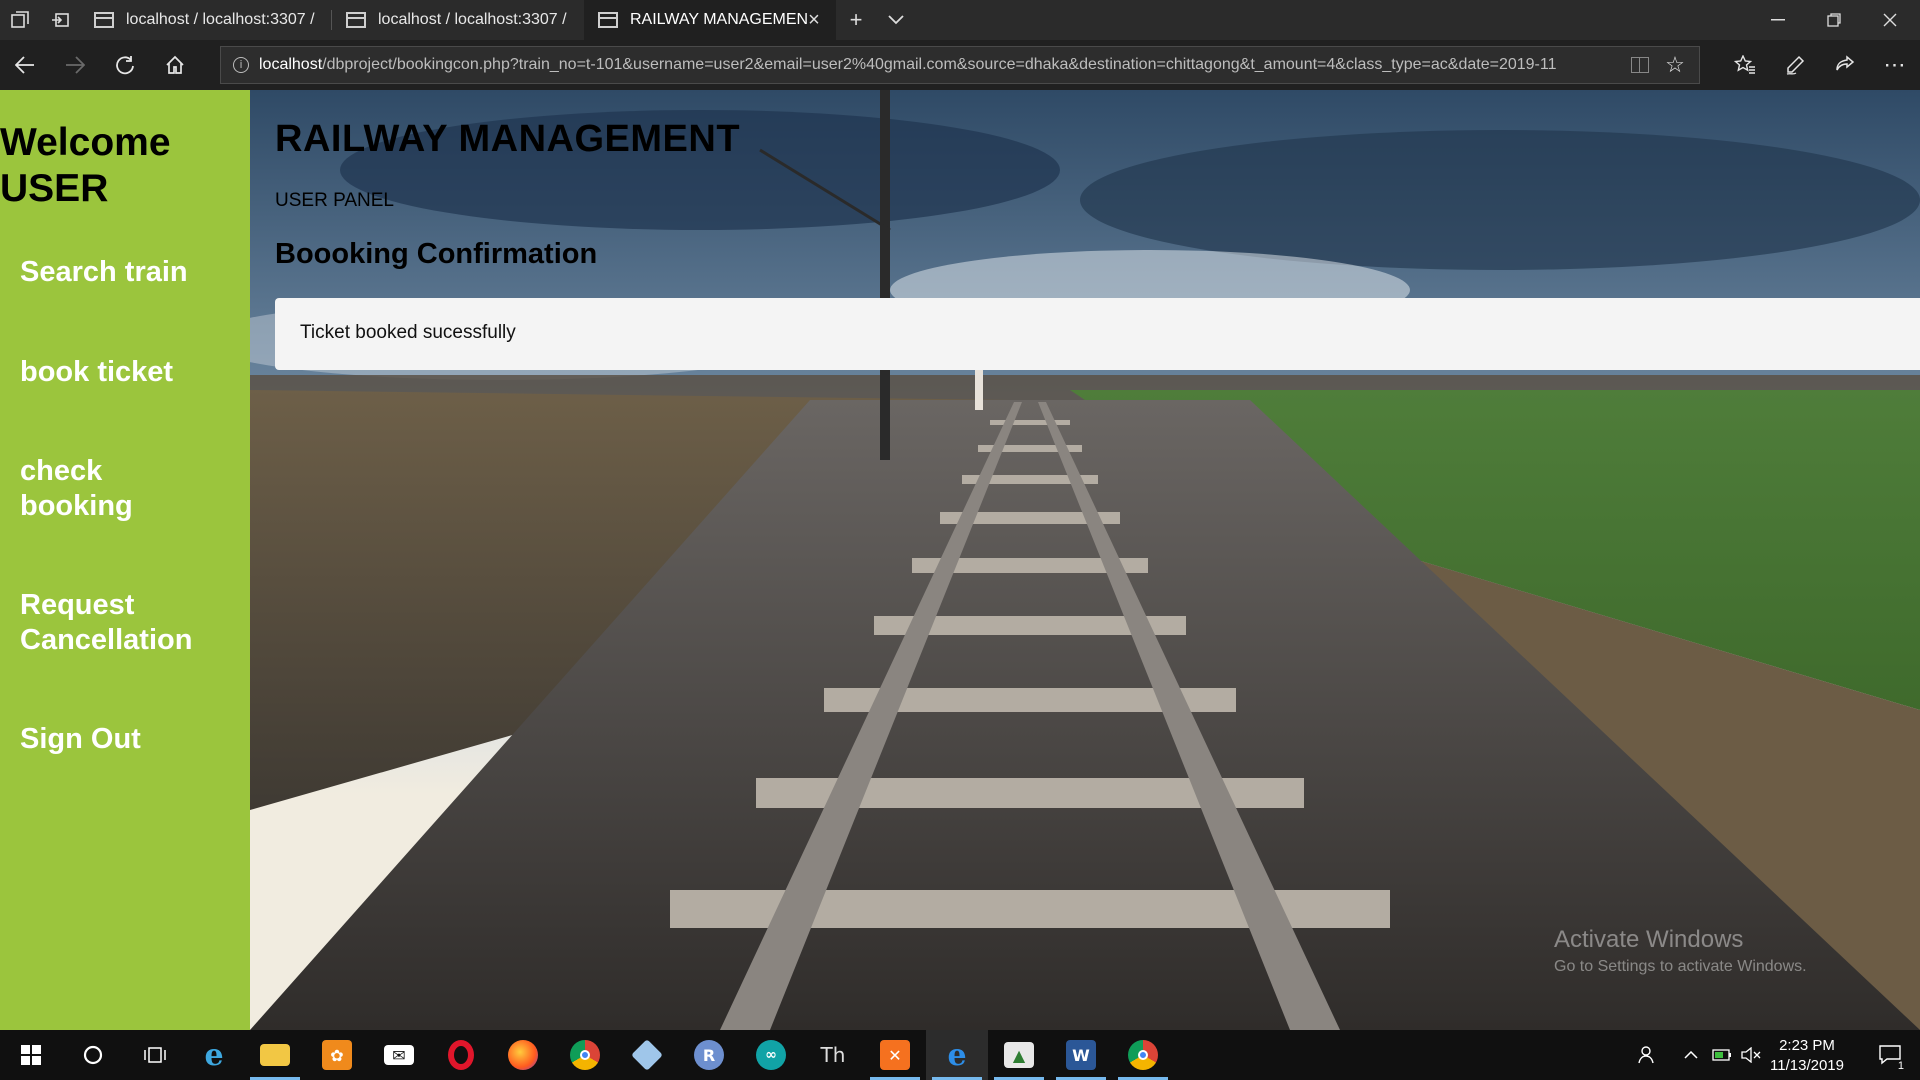 The image size is (1920, 1080). I want to click on tab-railway-management: RAILWAY MANAGEMEN ×, so click(710, 20).